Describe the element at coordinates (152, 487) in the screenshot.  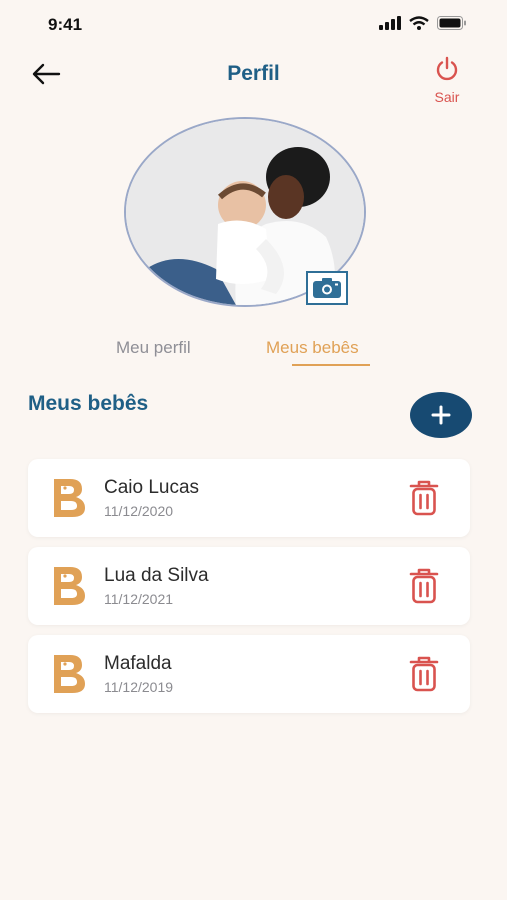
I see `baby-name: Caio Lucas` at that location.